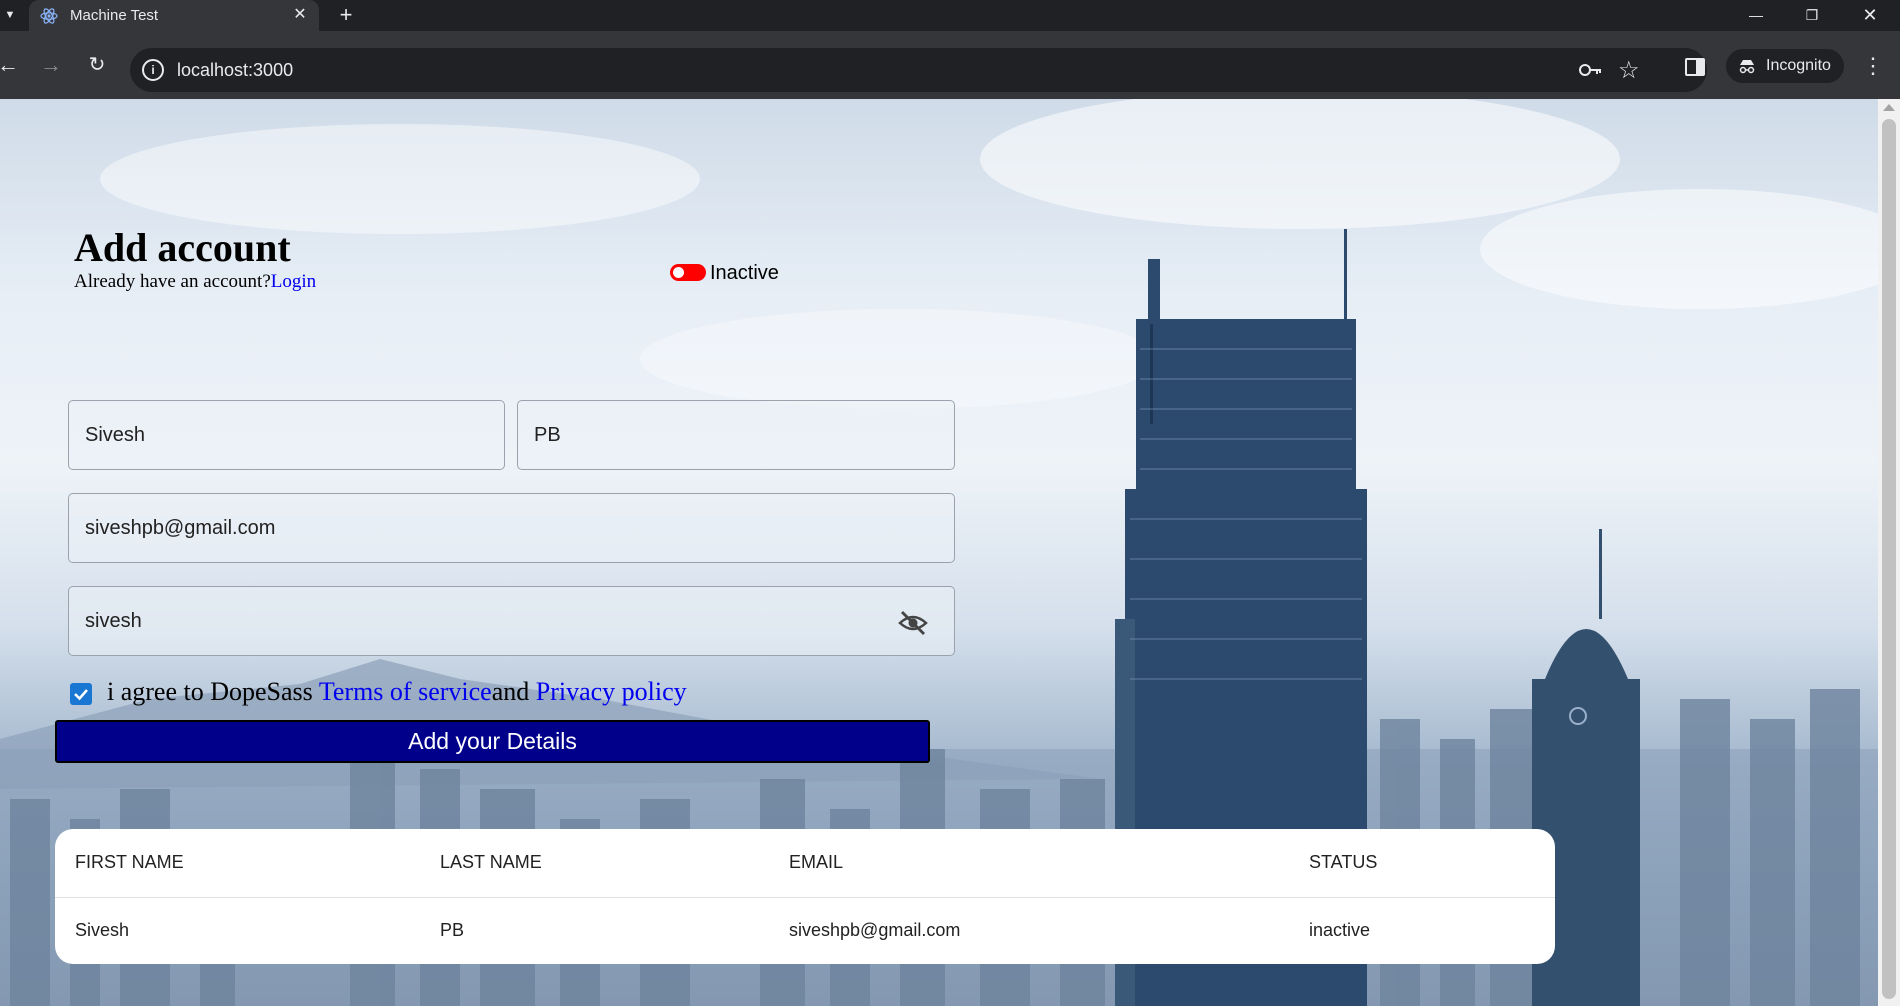  I want to click on incognito-icon, so click(1747, 67).